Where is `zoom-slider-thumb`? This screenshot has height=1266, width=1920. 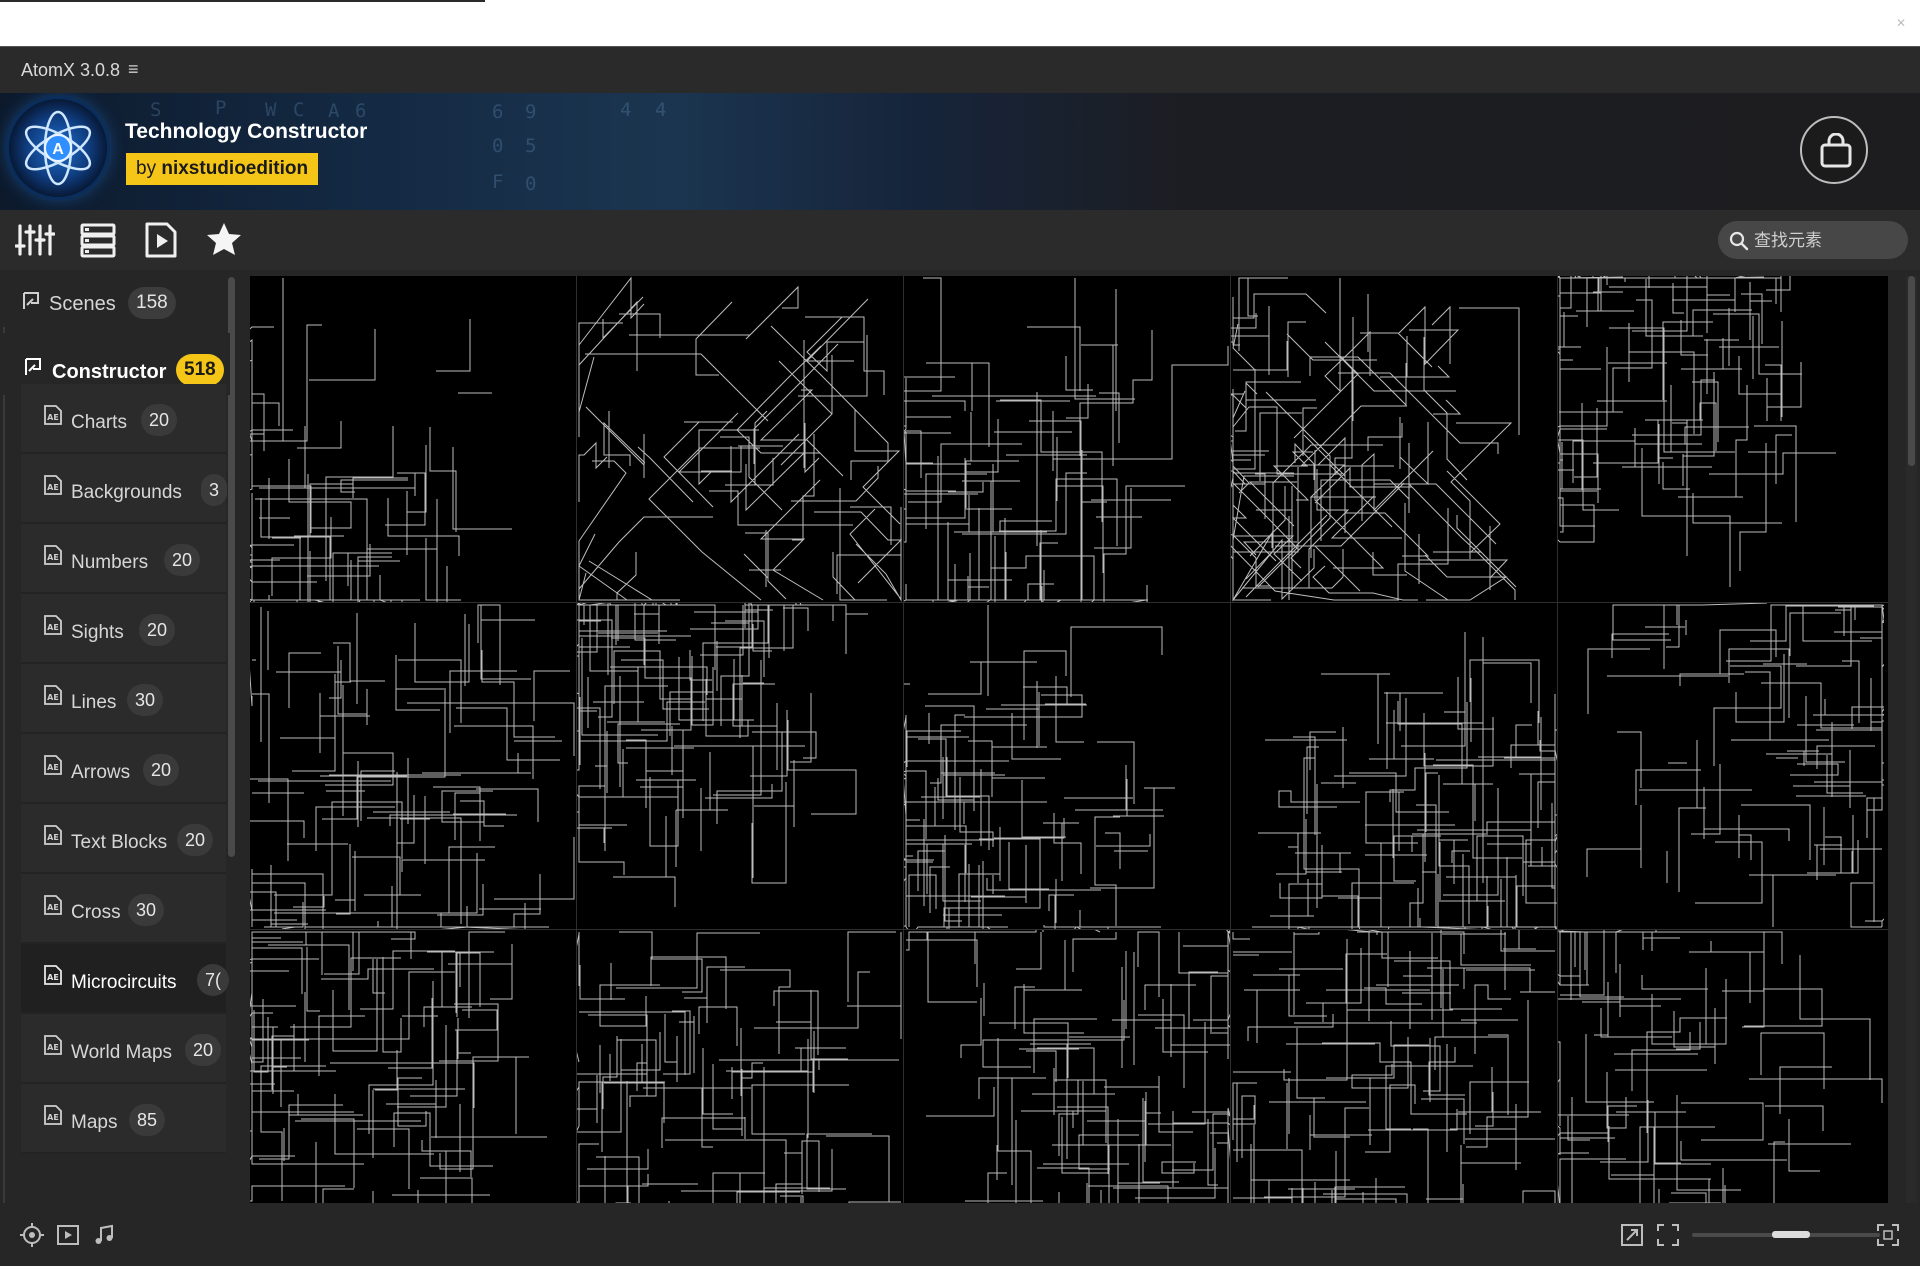 zoom-slider-thumb is located at coordinates (1791, 1234).